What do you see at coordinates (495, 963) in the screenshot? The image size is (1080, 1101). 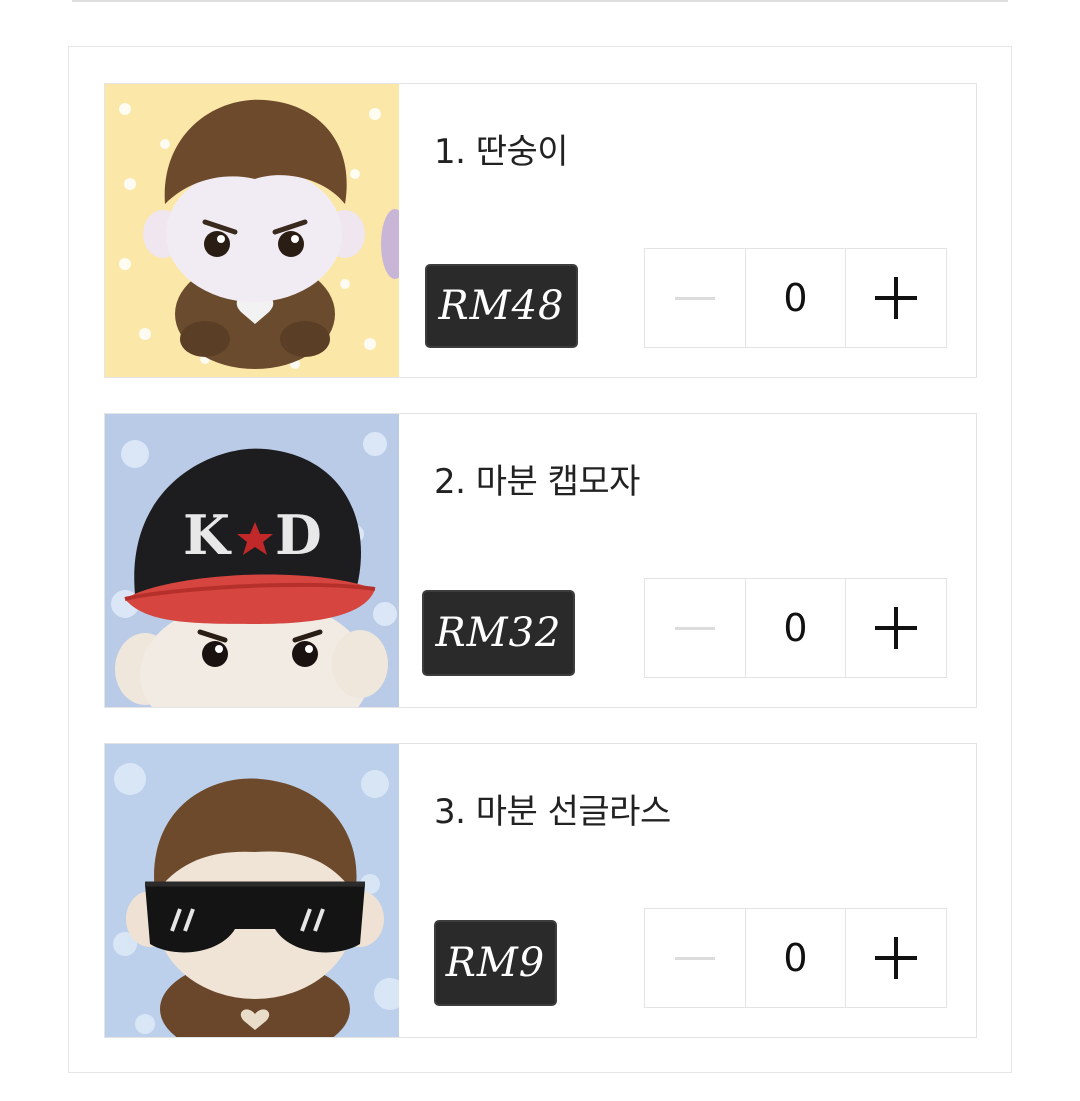 I see `price-badge: RM9` at bounding box center [495, 963].